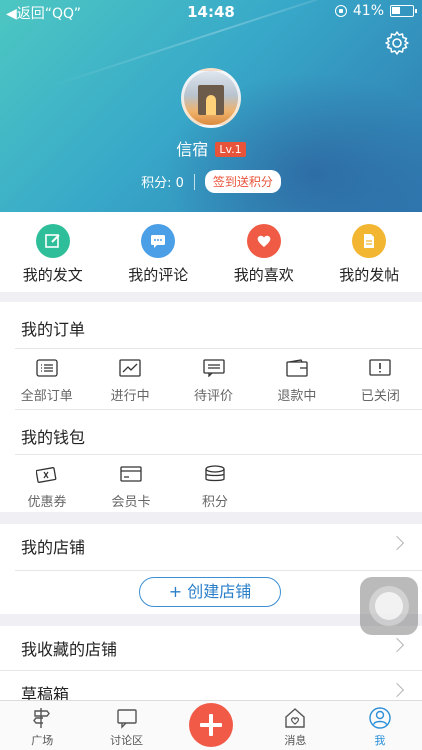 The height and width of the screenshot is (750, 422). I want to click on avatar-image, so click(211, 100).